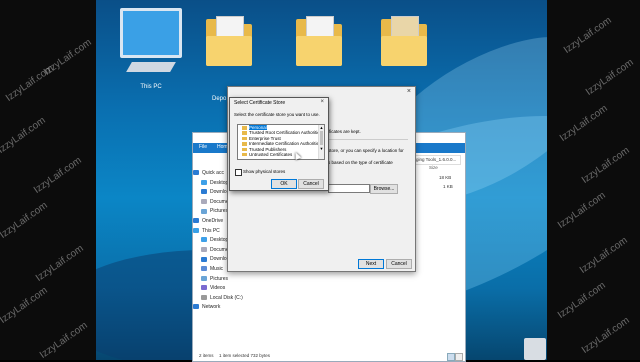 This screenshot has width=640, height=362. I want to click on this-pc-label: This PC, so click(151, 87).